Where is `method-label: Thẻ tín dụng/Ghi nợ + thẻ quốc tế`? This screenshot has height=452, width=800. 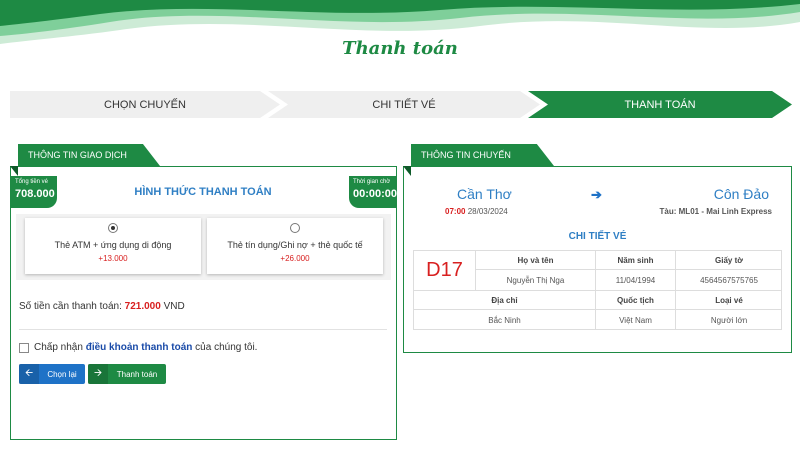
method-label: Thẻ tín dụng/Ghi nợ + thẻ quốc tế is located at coordinates (295, 245).